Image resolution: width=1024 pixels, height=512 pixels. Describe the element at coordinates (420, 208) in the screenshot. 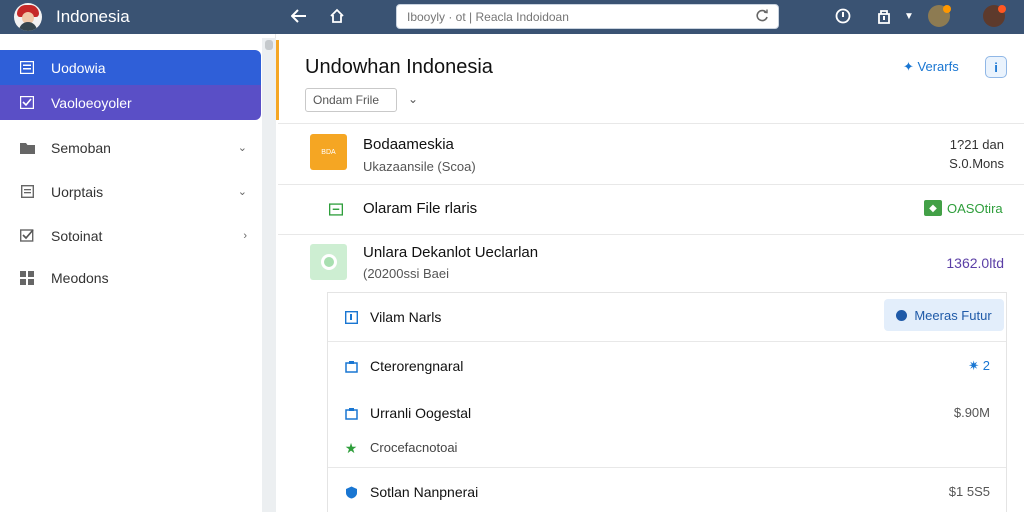

I see `row-title: Olaram File rlaris` at that location.